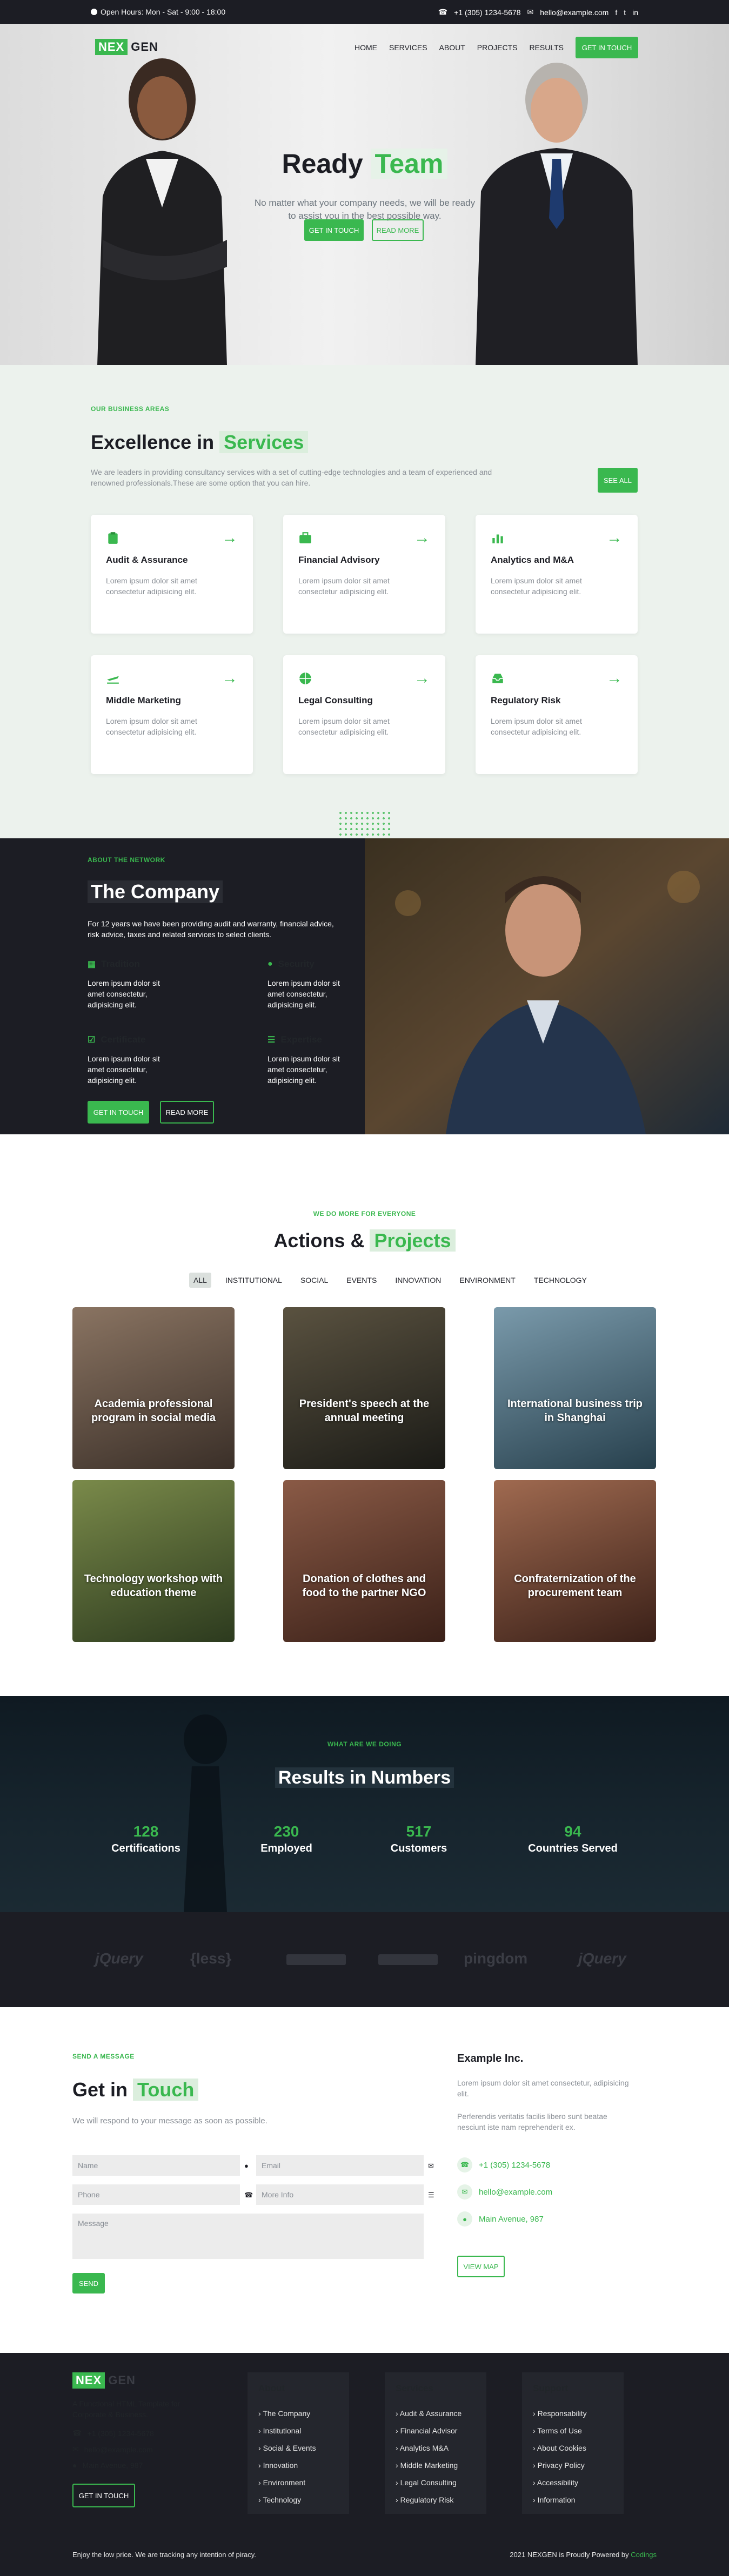 The width and height of the screenshot is (729, 2576). I want to click on nav-get-in-touch-button: GET IN TOUCH, so click(607, 47).